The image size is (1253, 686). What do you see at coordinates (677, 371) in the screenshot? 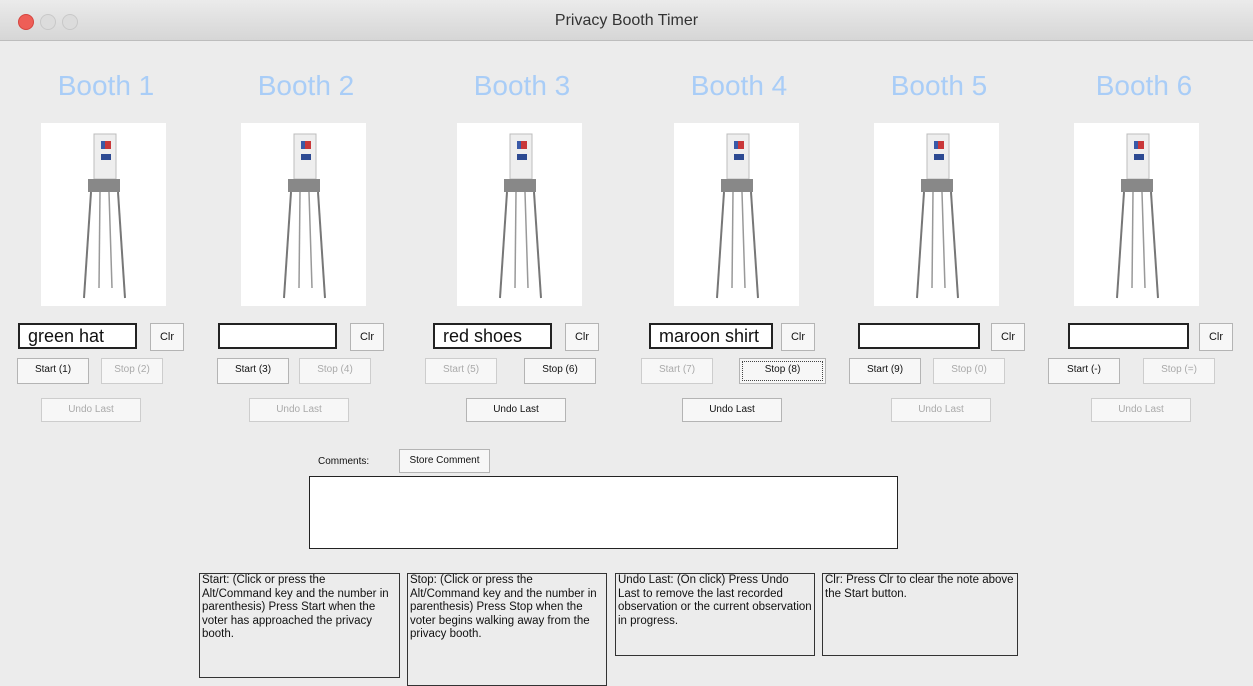
I see `booth-4-start-button: Start (7)` at bounding box center [677, 371].